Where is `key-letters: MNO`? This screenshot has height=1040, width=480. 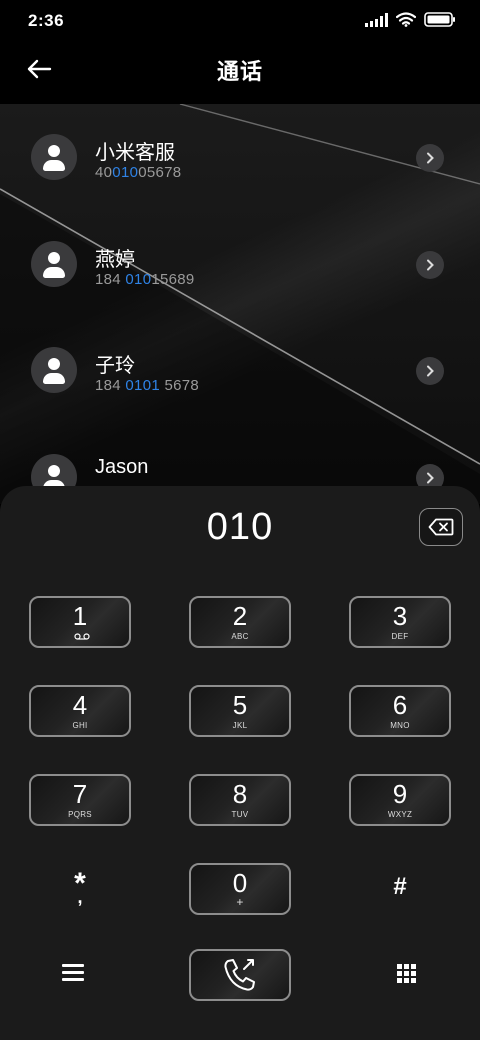
key-letters: MNO is located at coordinates (400, 725).